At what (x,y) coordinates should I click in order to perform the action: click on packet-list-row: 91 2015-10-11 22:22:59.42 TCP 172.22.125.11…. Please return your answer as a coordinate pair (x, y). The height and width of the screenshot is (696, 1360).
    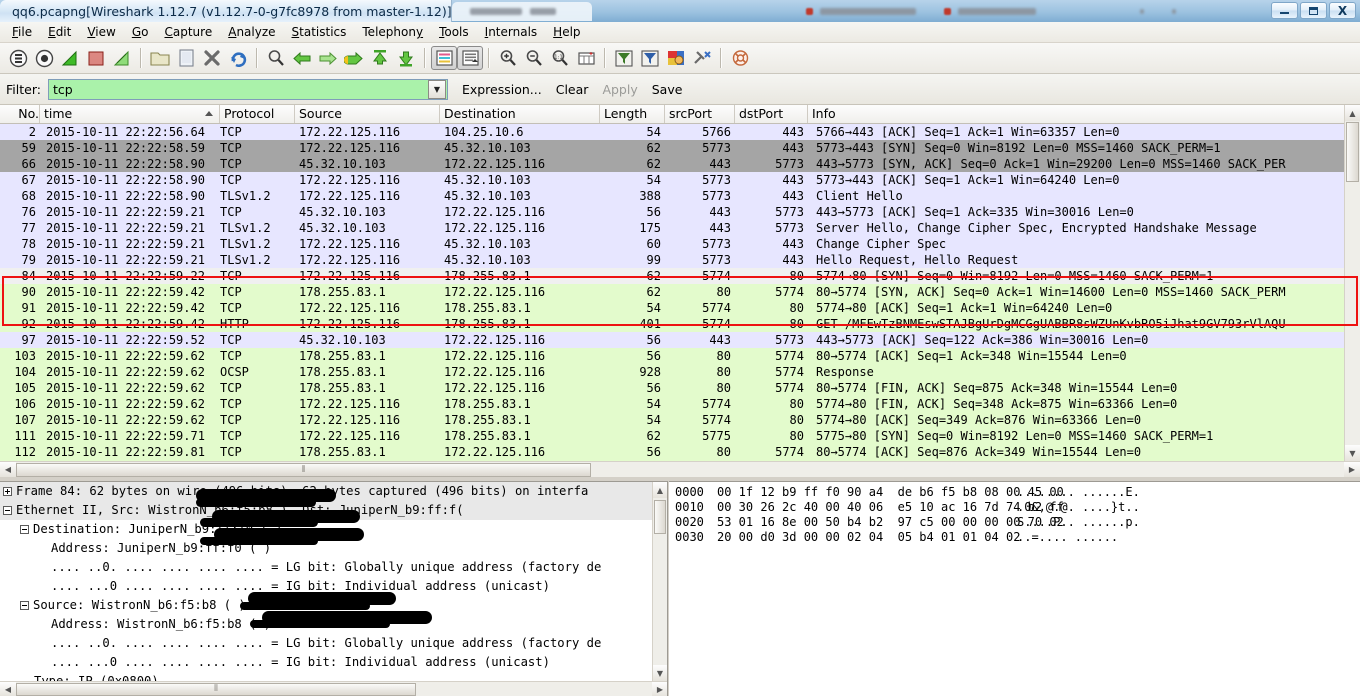
    Looking at the image, I should click on (680, 308).